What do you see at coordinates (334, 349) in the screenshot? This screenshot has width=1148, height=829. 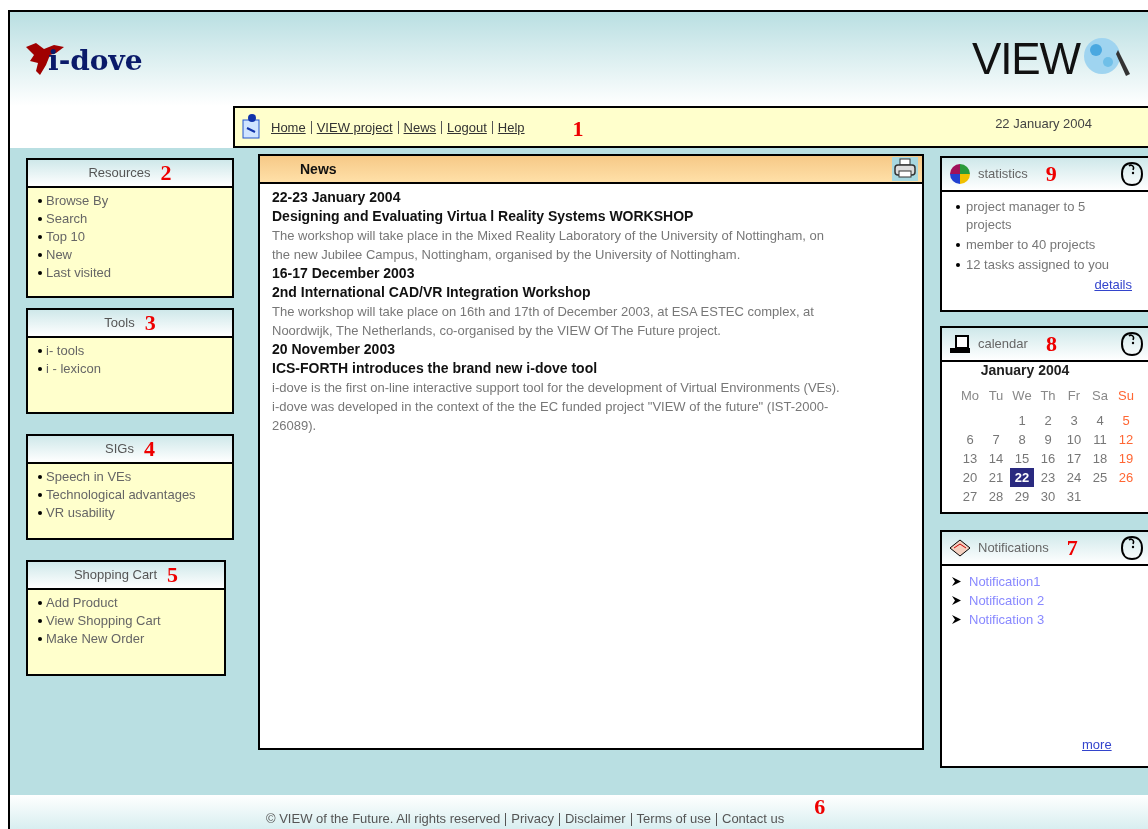 I see `news-date: 20 November 2003` at bounding box center [334, 349].